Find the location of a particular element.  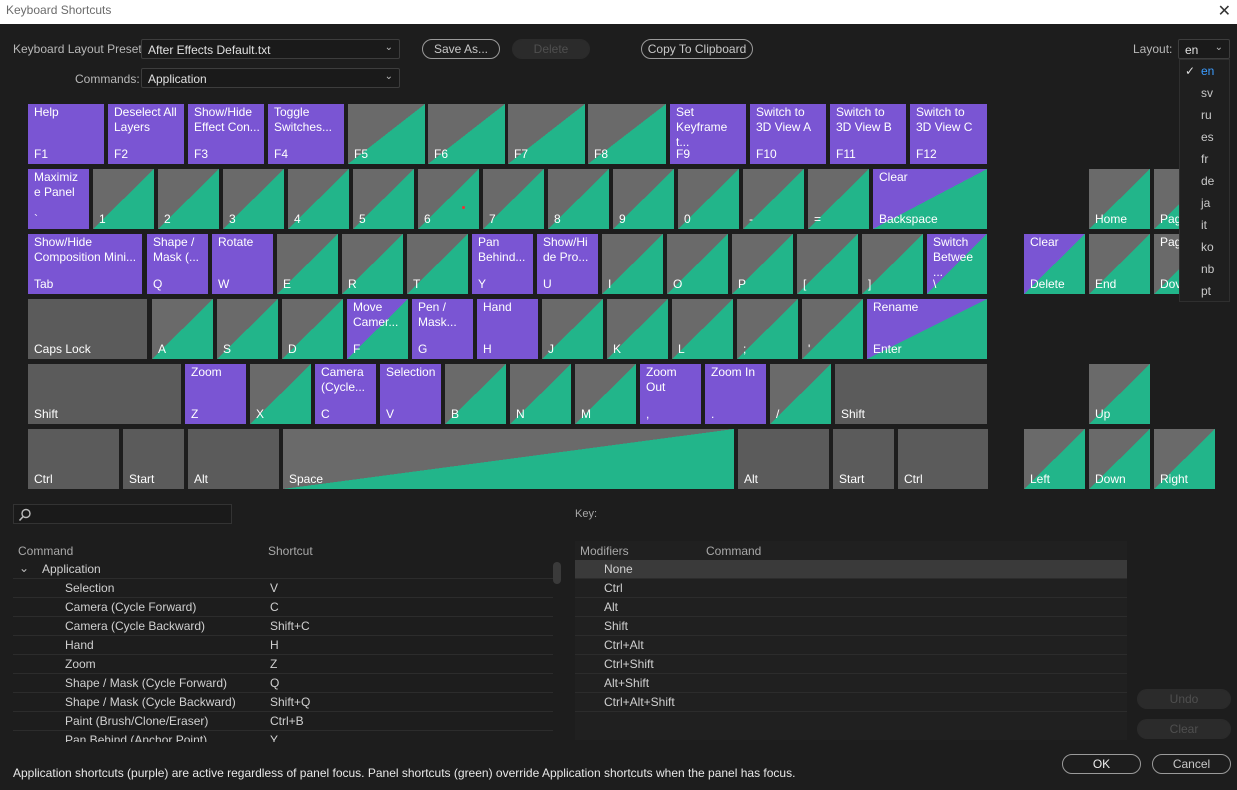

modifier-row: None is located at coordinates (851, 569).